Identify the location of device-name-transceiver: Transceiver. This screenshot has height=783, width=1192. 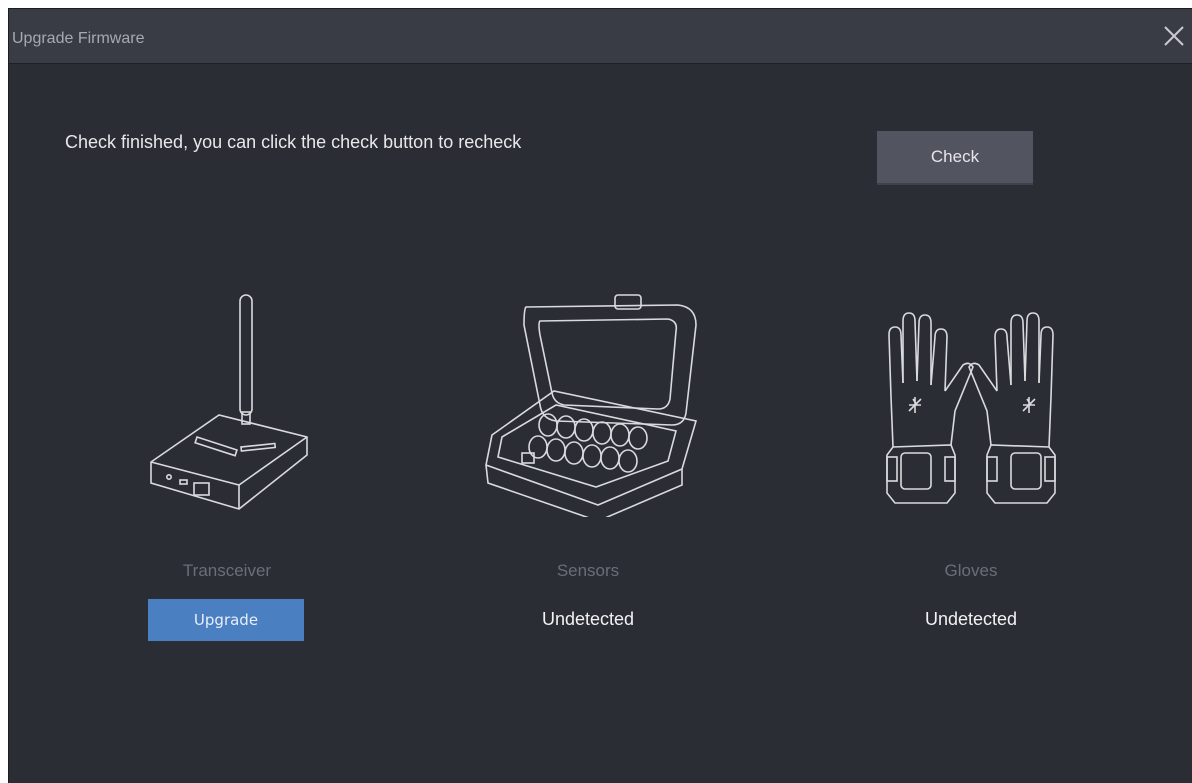
(227, 570).